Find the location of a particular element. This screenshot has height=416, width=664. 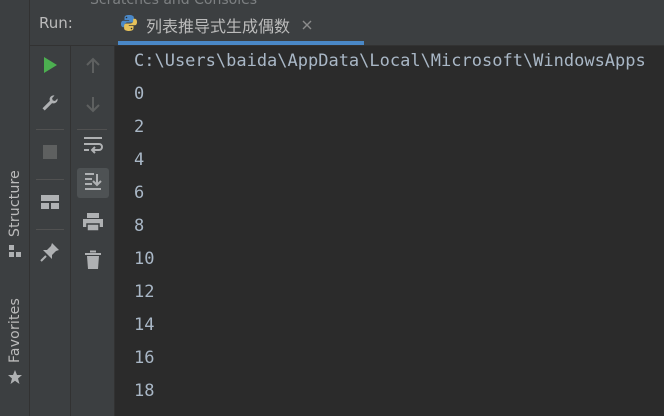

structure-tab-label: Structure is located at coordinates (14, 203).